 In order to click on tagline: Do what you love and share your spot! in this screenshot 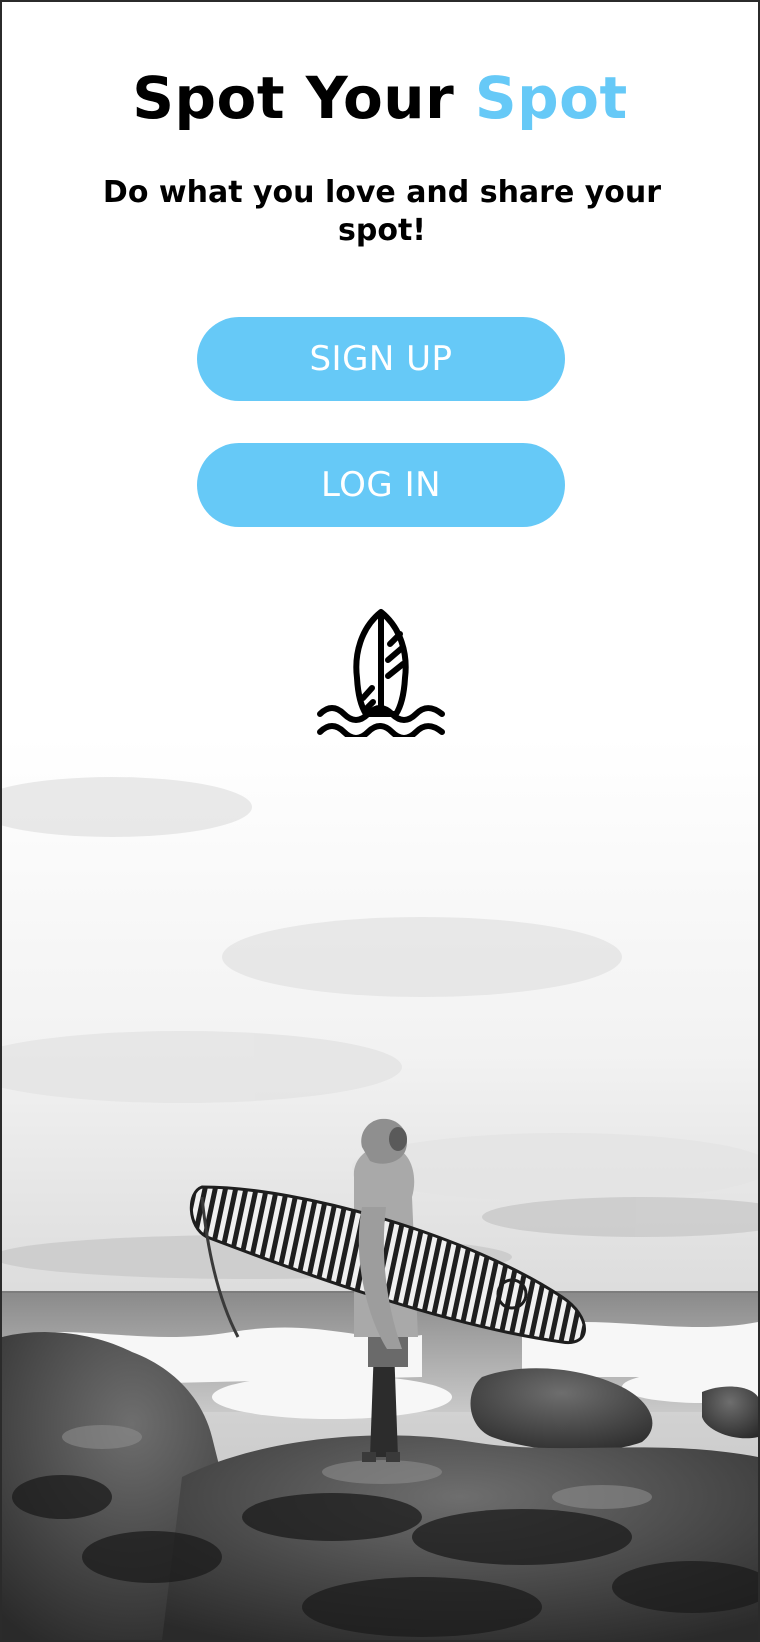, I will do `click(382, 211)`.